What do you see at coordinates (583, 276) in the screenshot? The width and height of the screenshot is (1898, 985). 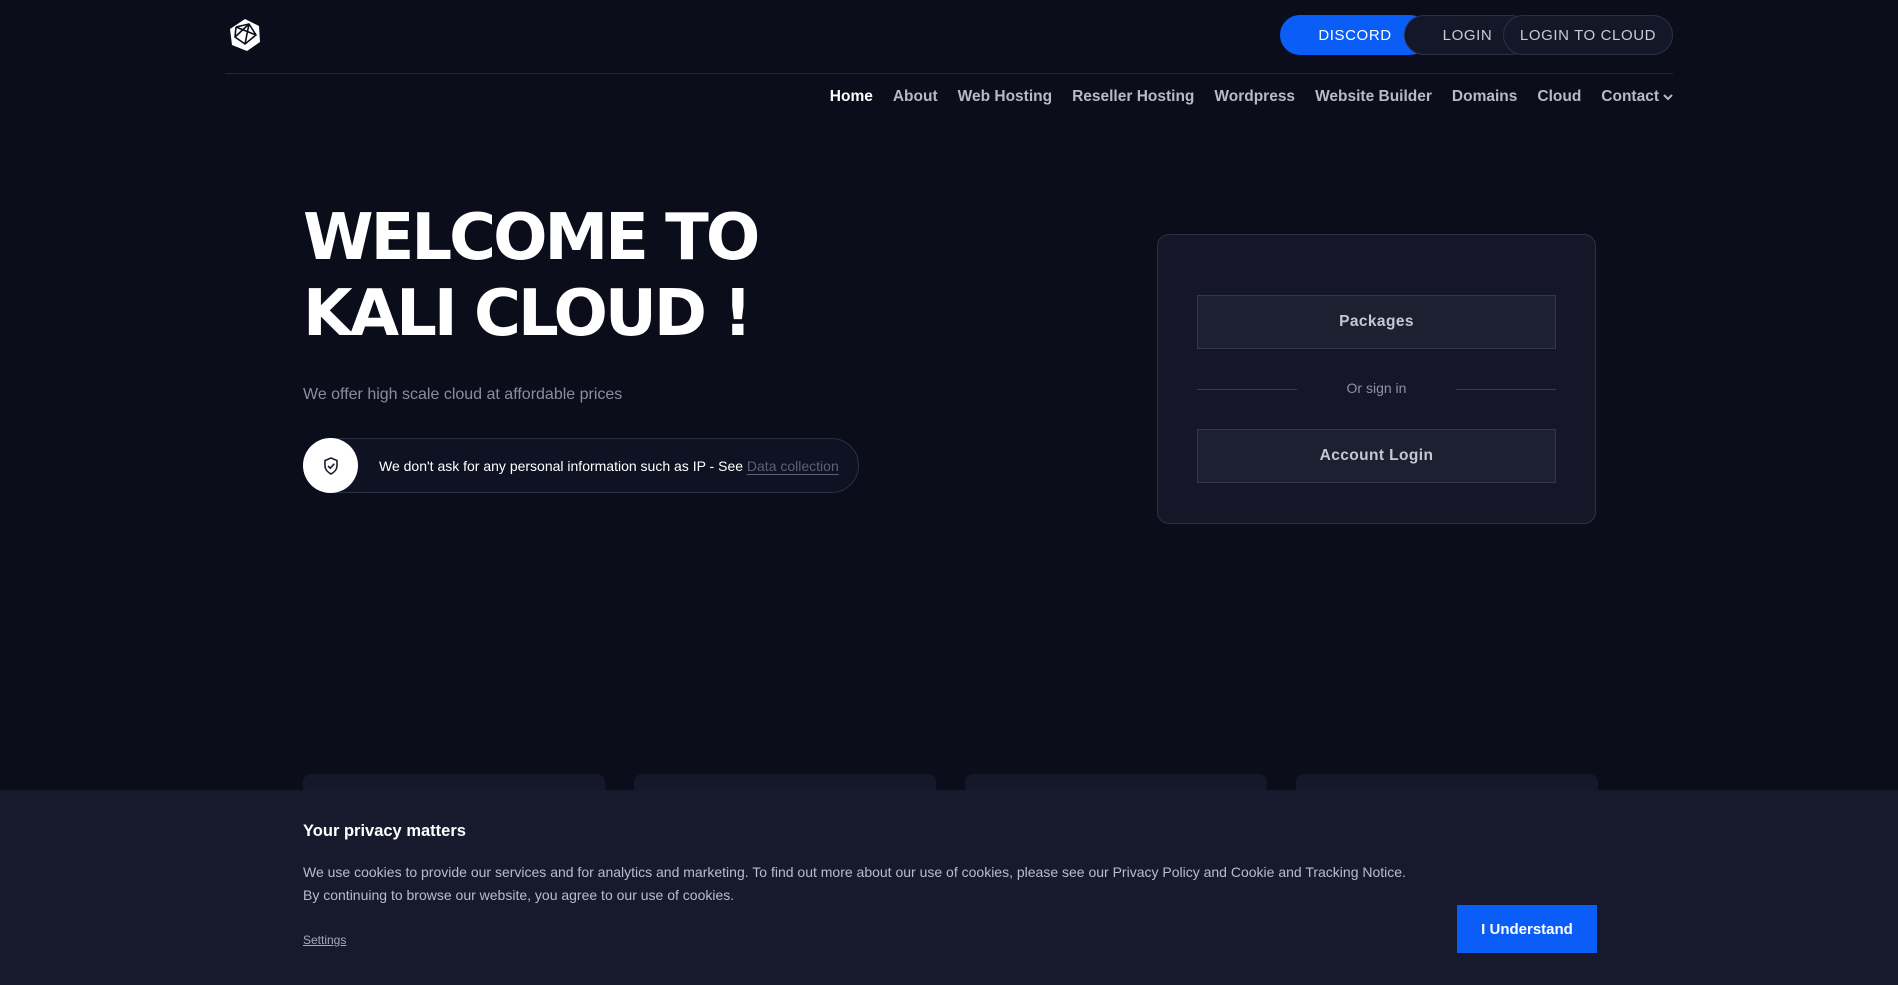 I see `page-title: WELCOME TO KALI CLOUD !` at bounding box center [583, 276].